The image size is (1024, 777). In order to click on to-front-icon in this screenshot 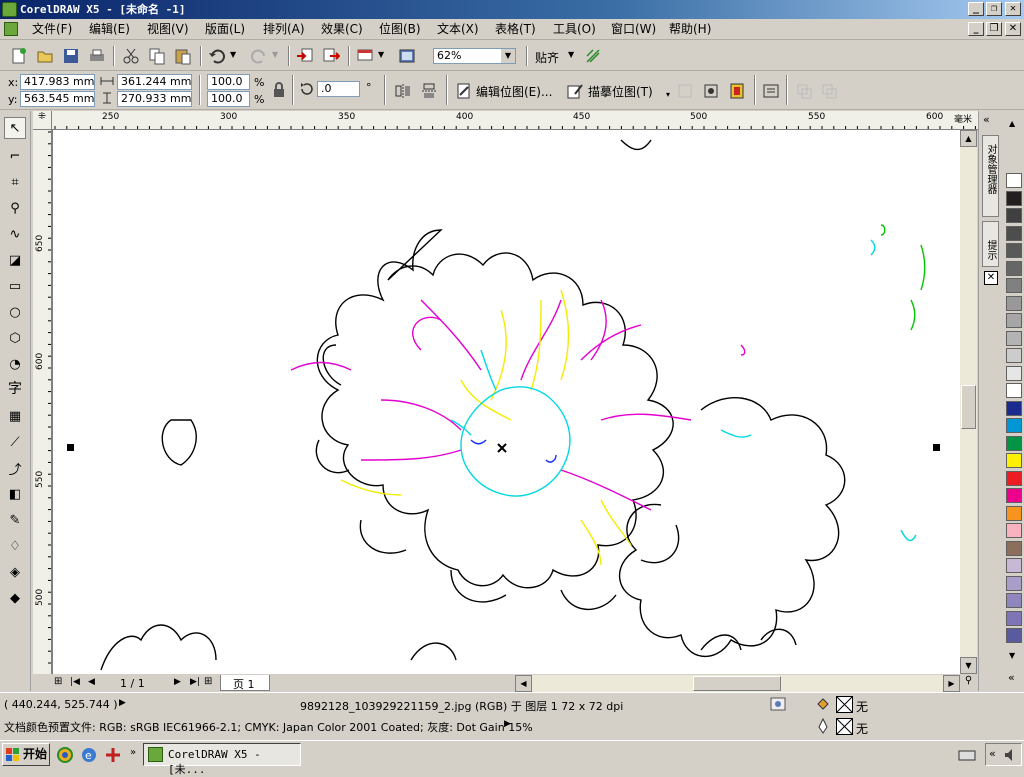, I will do `click(804, 91)`.